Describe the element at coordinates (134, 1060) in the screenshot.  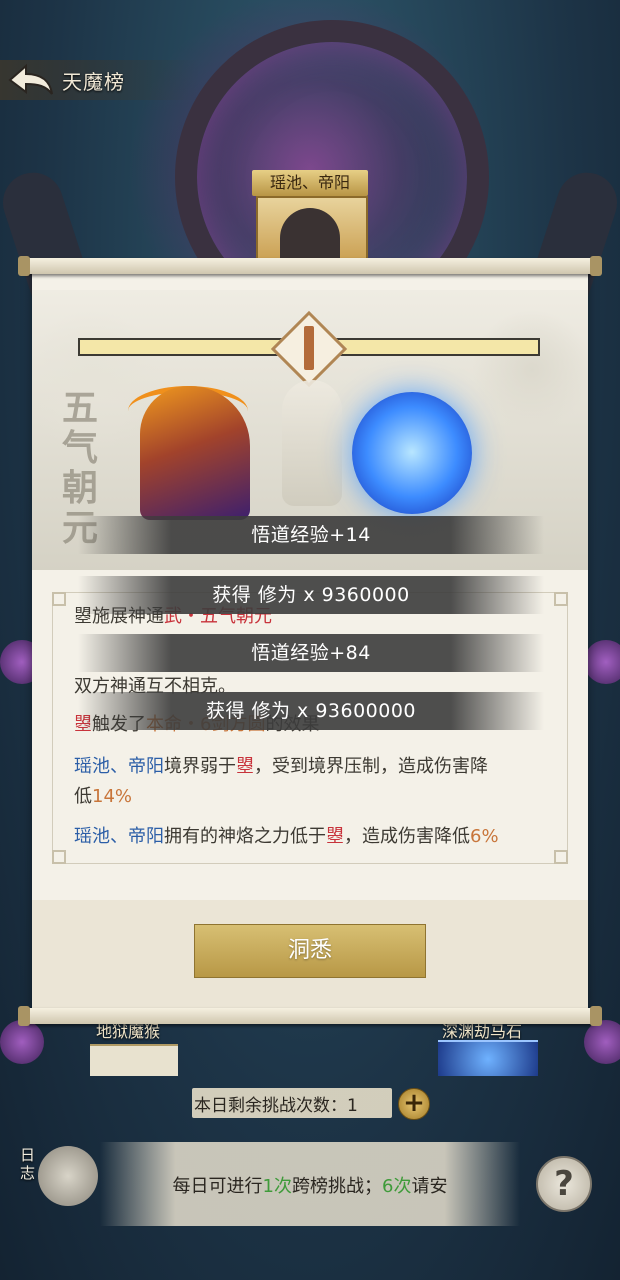
I see `left-opponent-card` at that location.